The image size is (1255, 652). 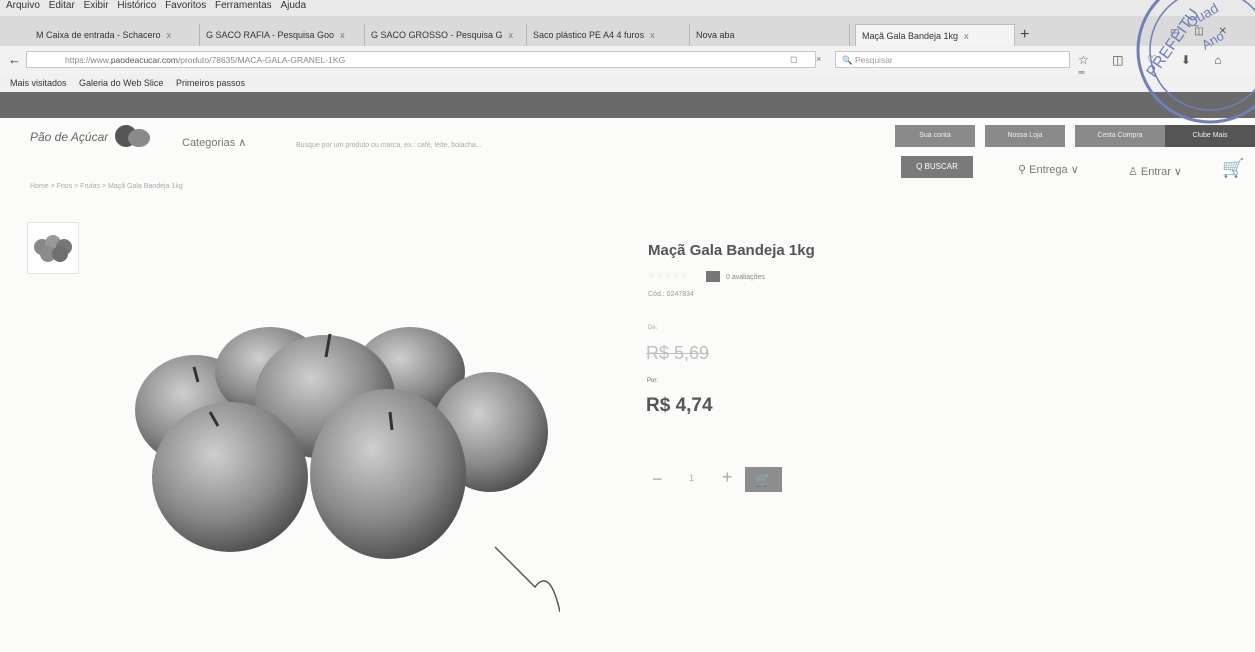 I want to click on menu-item-arquivo: Arquivo, so click(x=23, y=5).